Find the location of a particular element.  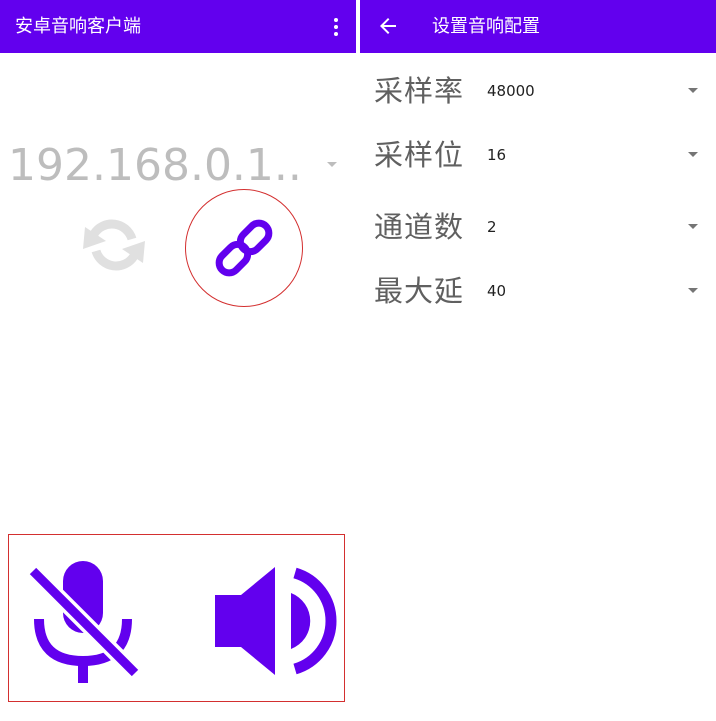

speaker-toggle-button is located at coordinates (273, 621).